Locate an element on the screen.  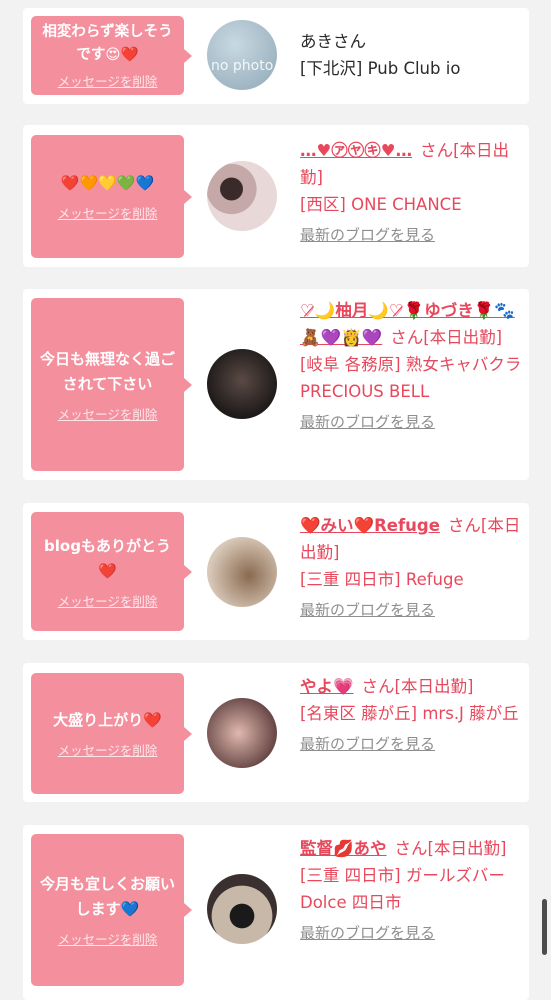
shop-name: [岐阜 各務原] 熟女キャバクラ PRECIOUS BELL is located at coordinates (411, 378).